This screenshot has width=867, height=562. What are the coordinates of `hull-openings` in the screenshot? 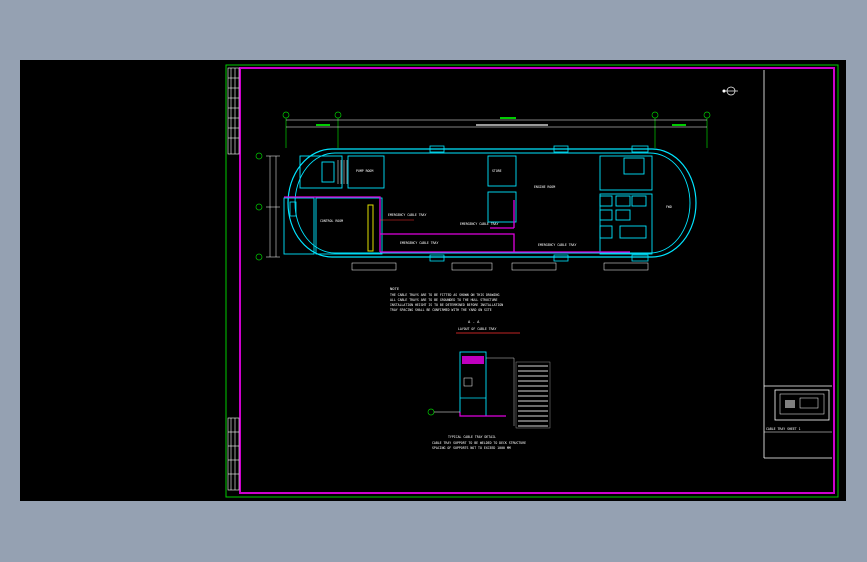 It's located at (469, 203).